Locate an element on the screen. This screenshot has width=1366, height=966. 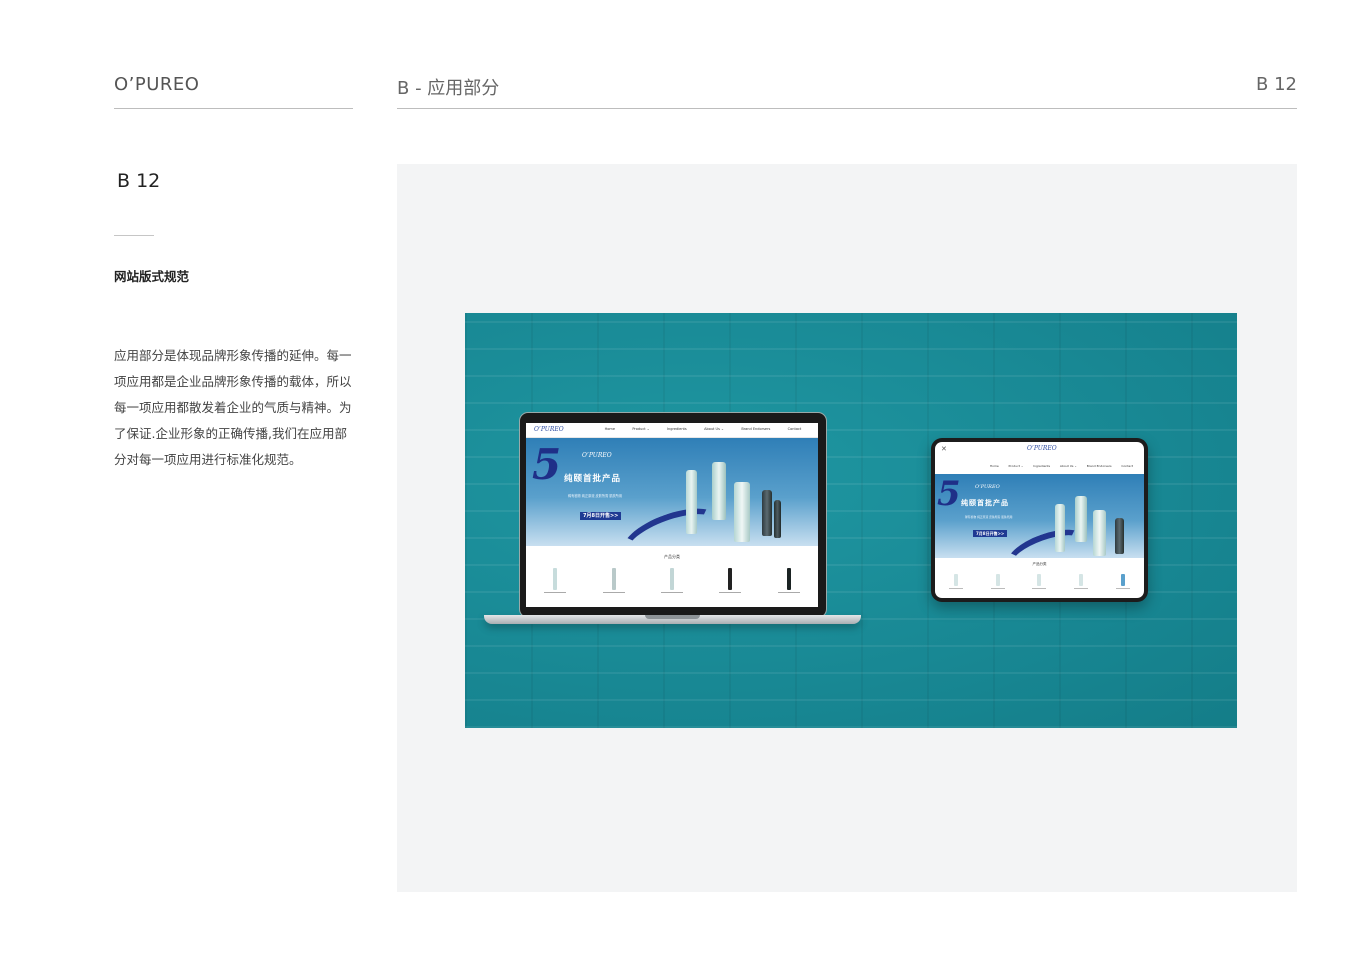
header-divider-left is located at coordinates (233, 108).